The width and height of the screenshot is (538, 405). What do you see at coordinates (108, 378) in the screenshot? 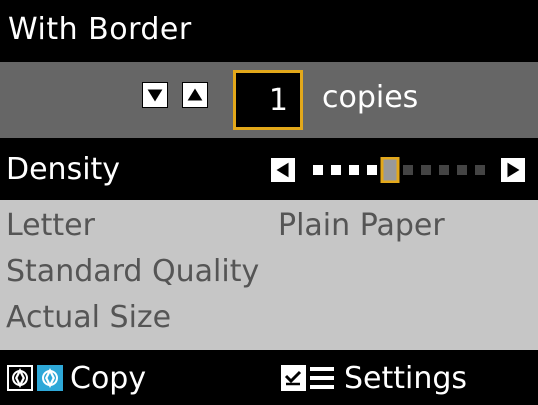
I see `copy-label: Copy` at bounding box center [108, 378].